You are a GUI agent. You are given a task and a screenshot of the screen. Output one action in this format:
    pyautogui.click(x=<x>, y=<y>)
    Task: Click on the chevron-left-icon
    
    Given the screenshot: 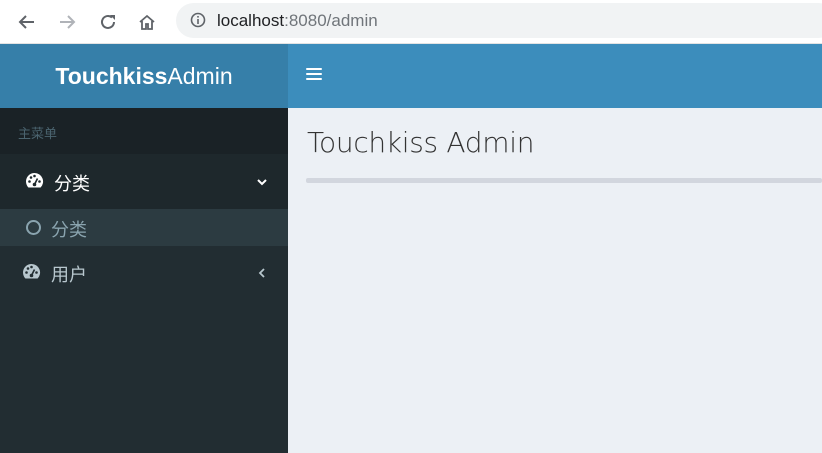 What is the action you would take?
    pyautogui.click(x=262, y=273)
    